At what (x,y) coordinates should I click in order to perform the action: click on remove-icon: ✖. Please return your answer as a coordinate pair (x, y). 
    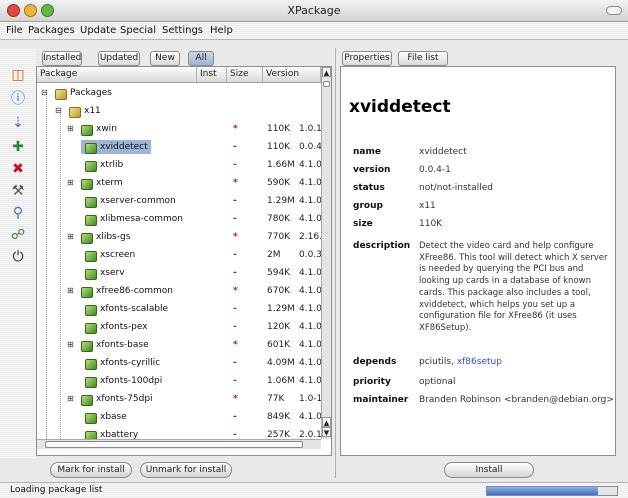
    Looking at the image, I should click on (18, 169).